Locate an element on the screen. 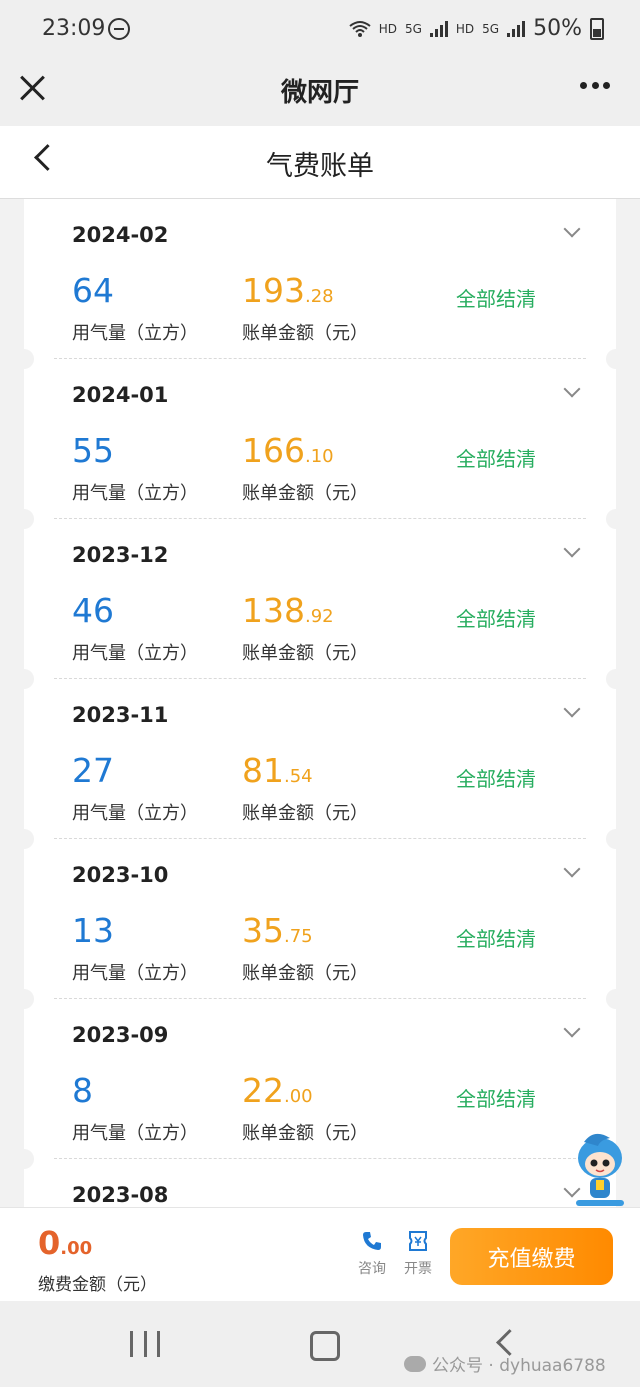 The width and height of the screenshot is (640, 1387). page-header: 气费账单 is located at coordinates (320, 162).